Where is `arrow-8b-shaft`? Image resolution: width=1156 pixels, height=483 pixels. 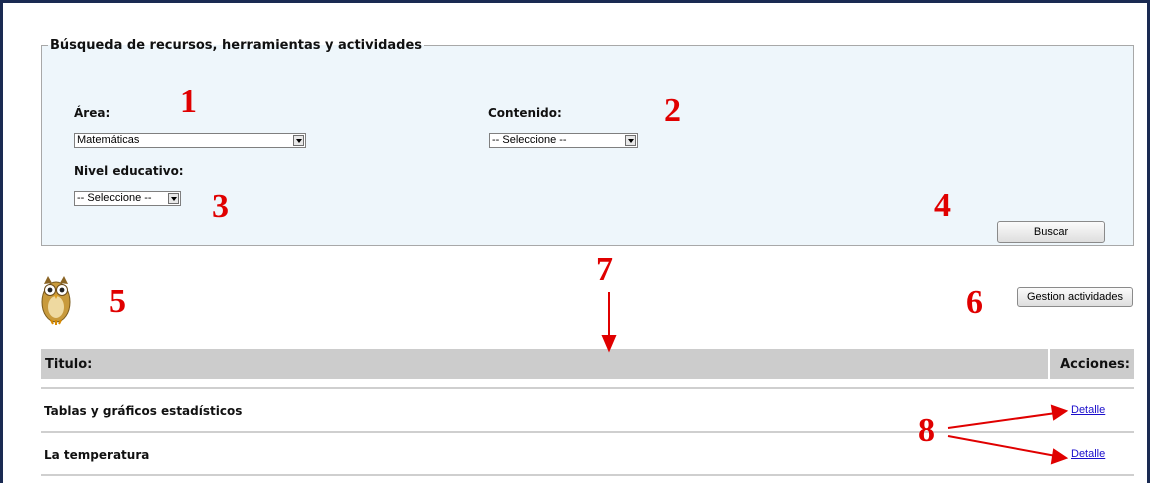
arrow-8b-shaft is located at coordinates (1002, 446).